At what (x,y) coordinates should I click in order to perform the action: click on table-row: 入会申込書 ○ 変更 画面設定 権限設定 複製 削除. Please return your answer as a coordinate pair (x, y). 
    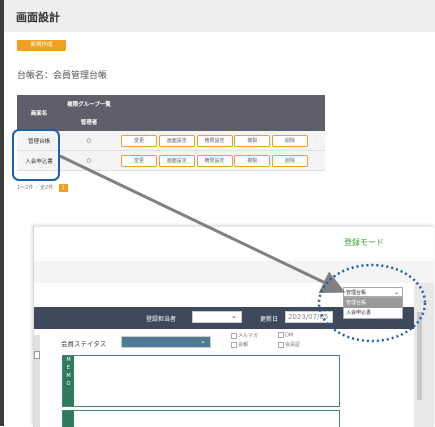
    Looking at the image, I should click on (171, 160).